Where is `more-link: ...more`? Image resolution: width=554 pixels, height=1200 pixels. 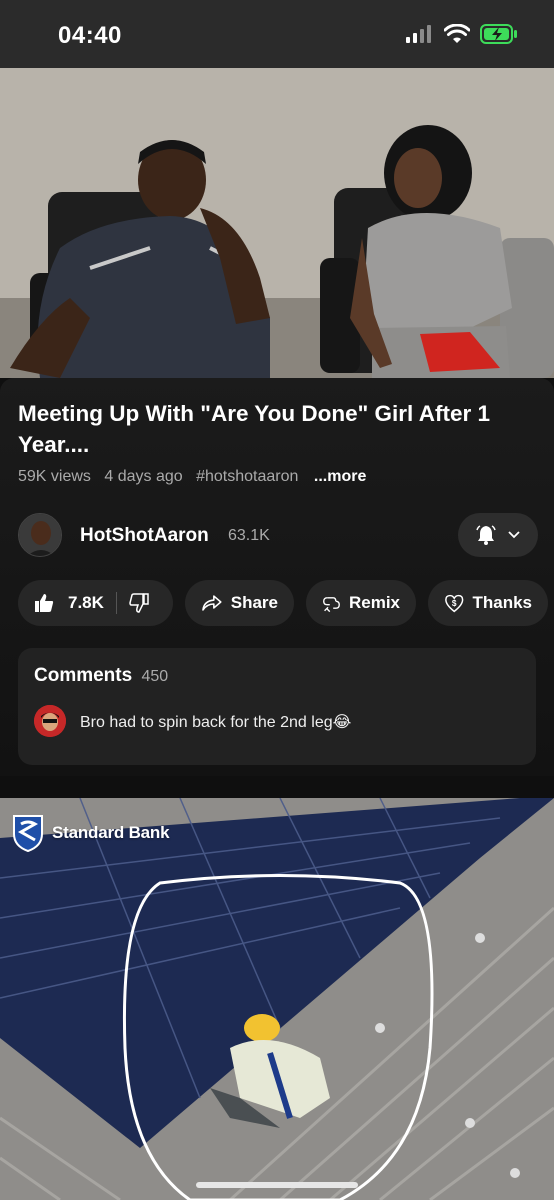 more-link: ...more is located at coordinates (340, 476).